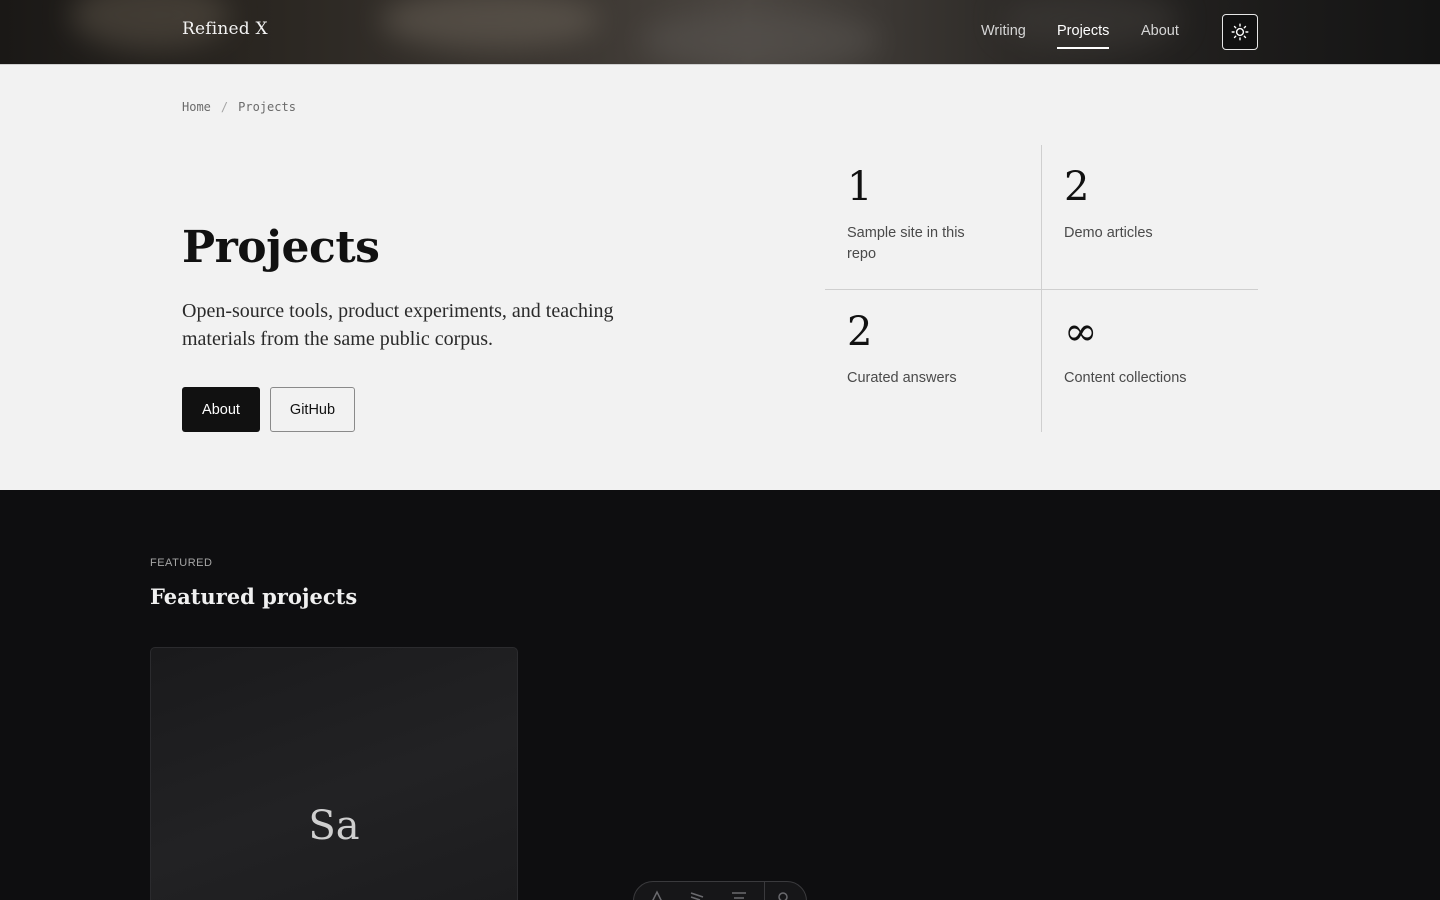 The image size is (1440, 900). What do you see at coordinates (196, 107) in the screenshot?
I see `breadcrumb-home: Home` at bounding box center [196, 107].